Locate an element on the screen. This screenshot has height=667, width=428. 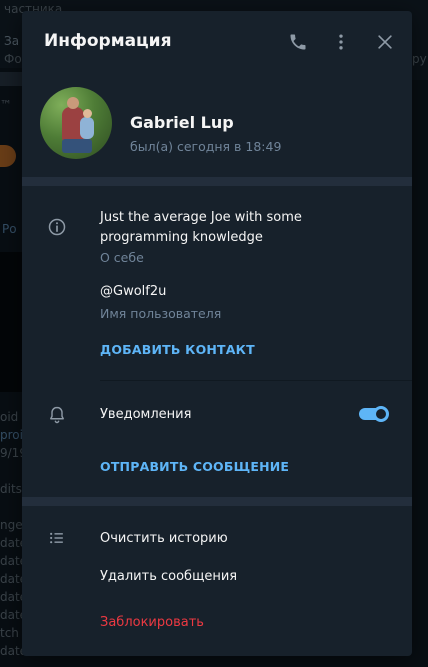
avatar is located at coordinates (76, 123).